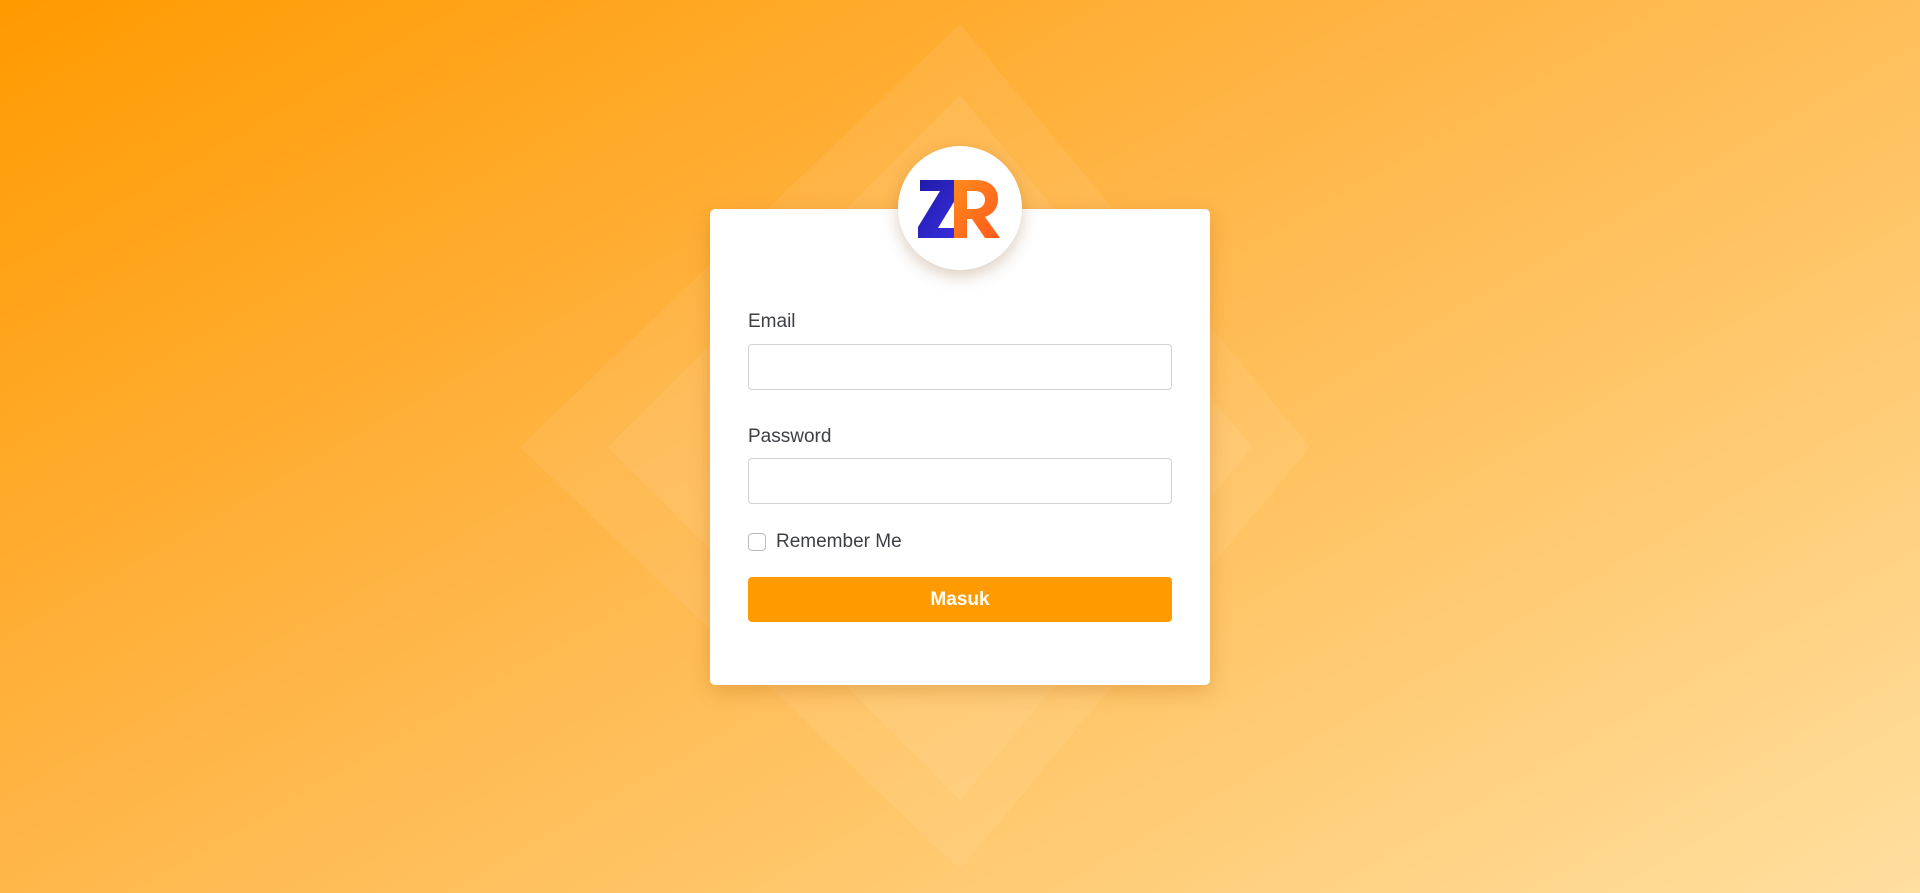 This screenshot has height=893, width=1920. I want to click on remember-me-checkbox, so click(757, 542).